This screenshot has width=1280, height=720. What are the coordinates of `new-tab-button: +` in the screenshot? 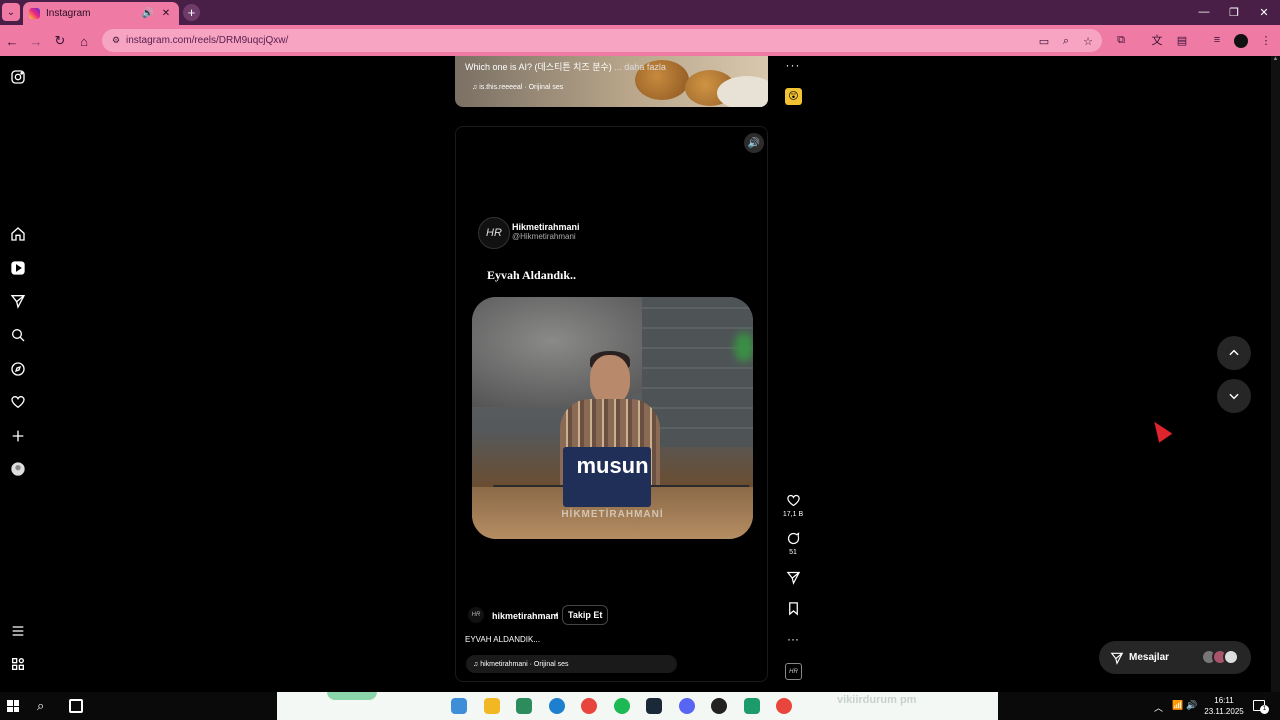 It's located at (191, 12).